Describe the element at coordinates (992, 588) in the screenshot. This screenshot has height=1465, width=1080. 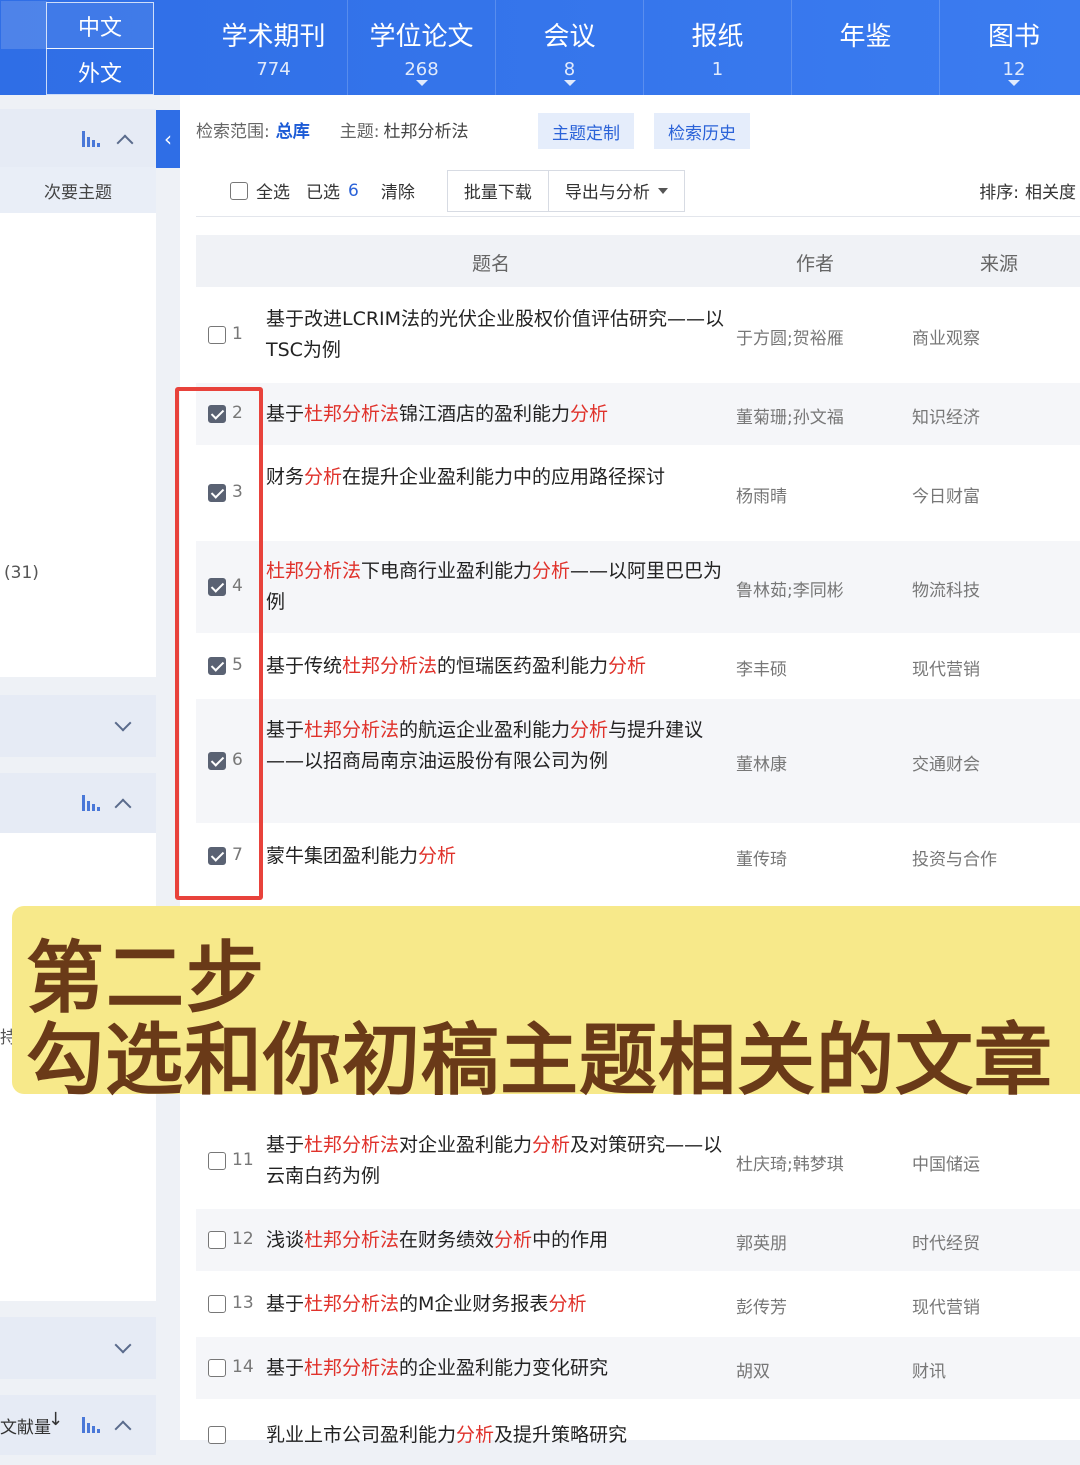
I see `article-source: 物流科技` at that location.